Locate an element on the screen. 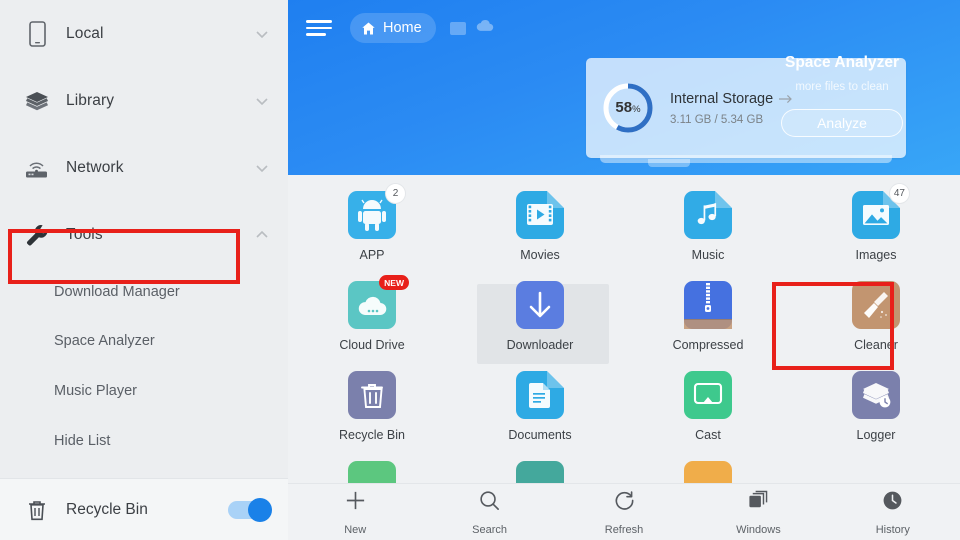 The width and height of the screenshot is (960, 540). tab-home-label: Home is located at coordinates (402, 28).